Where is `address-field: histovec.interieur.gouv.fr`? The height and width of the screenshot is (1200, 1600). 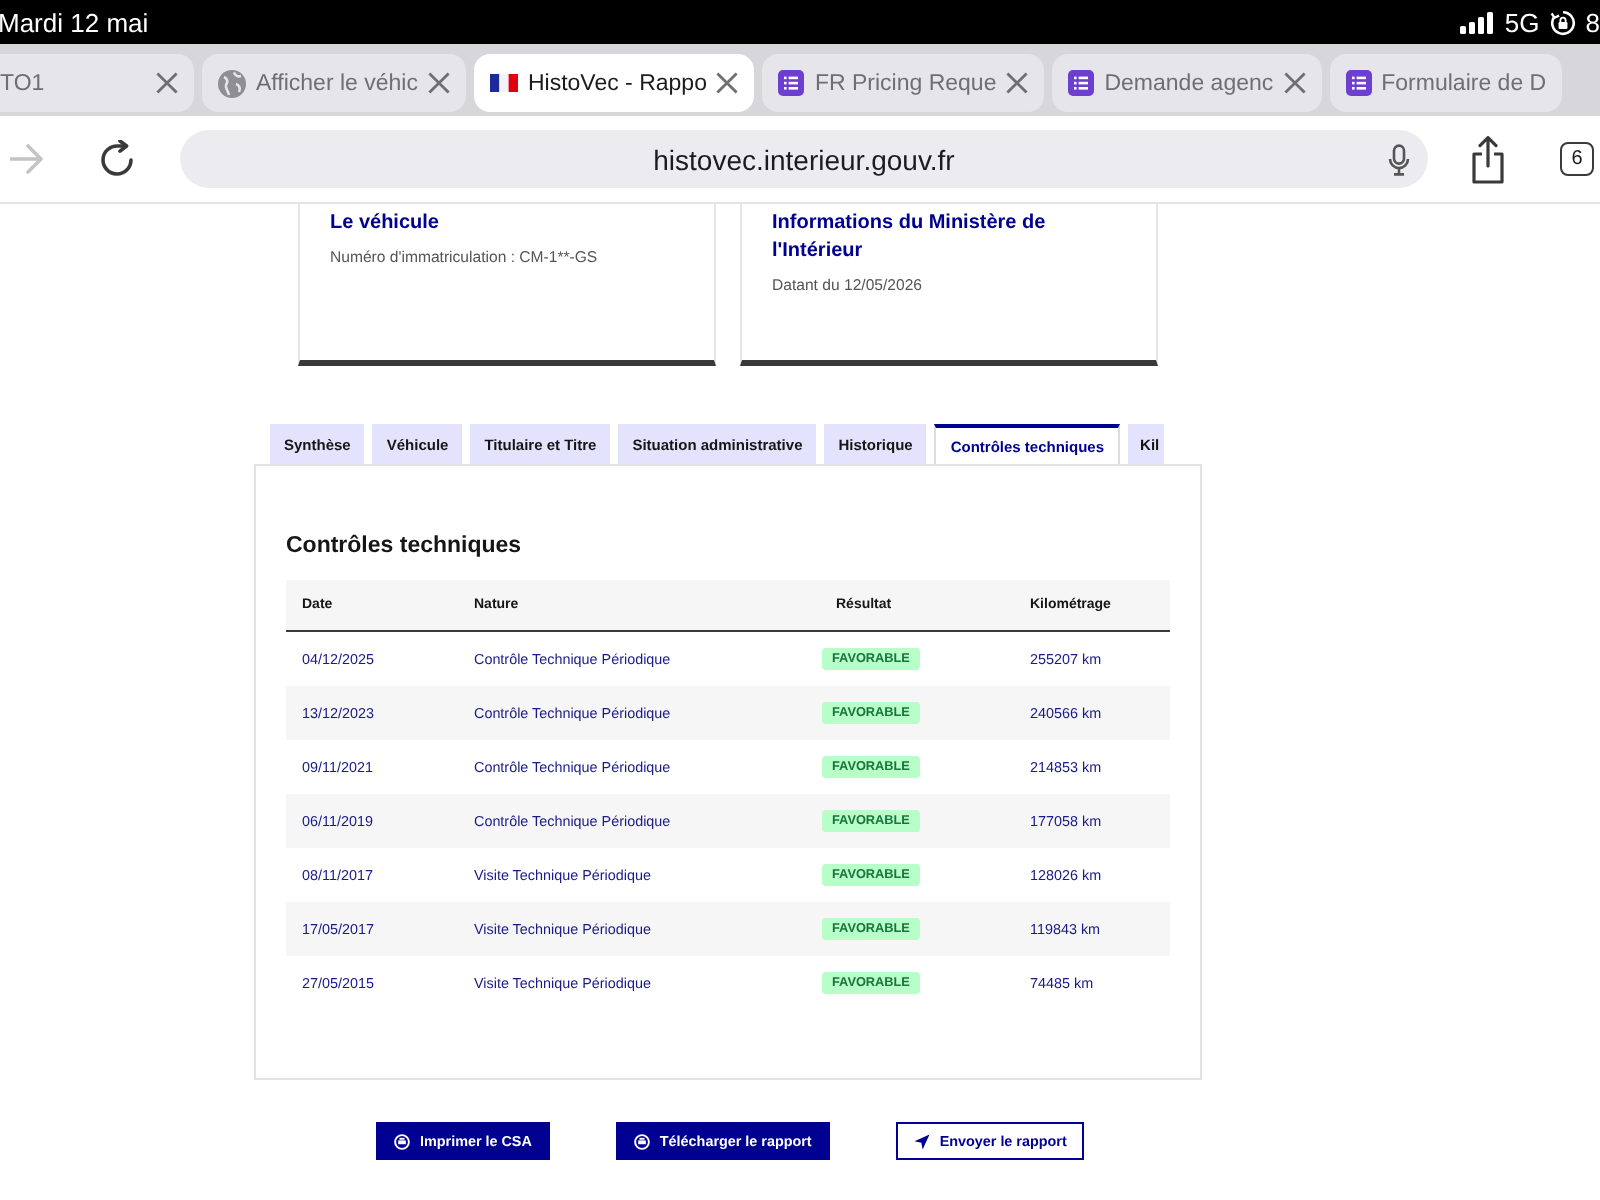 address-field: histovec.interieur.gouv.fr is located at coordinates (804, 159).